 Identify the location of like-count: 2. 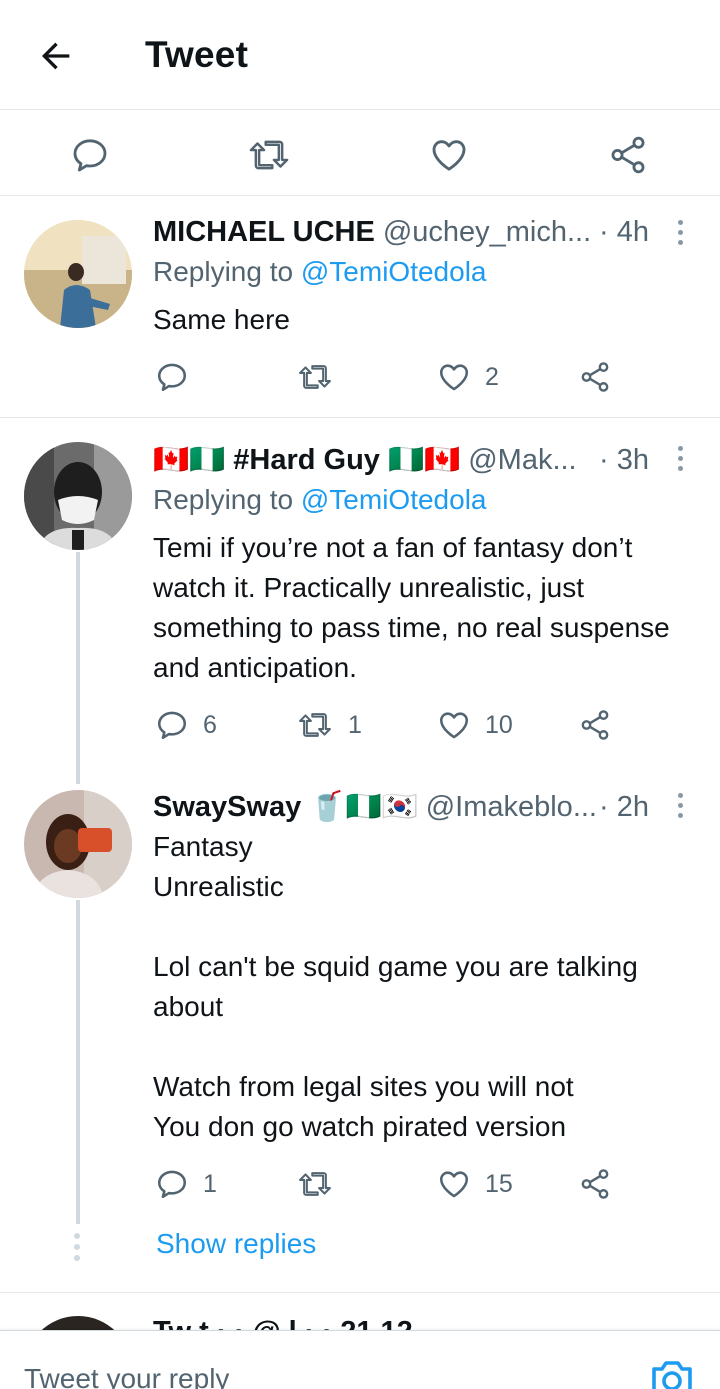
(492, 376).